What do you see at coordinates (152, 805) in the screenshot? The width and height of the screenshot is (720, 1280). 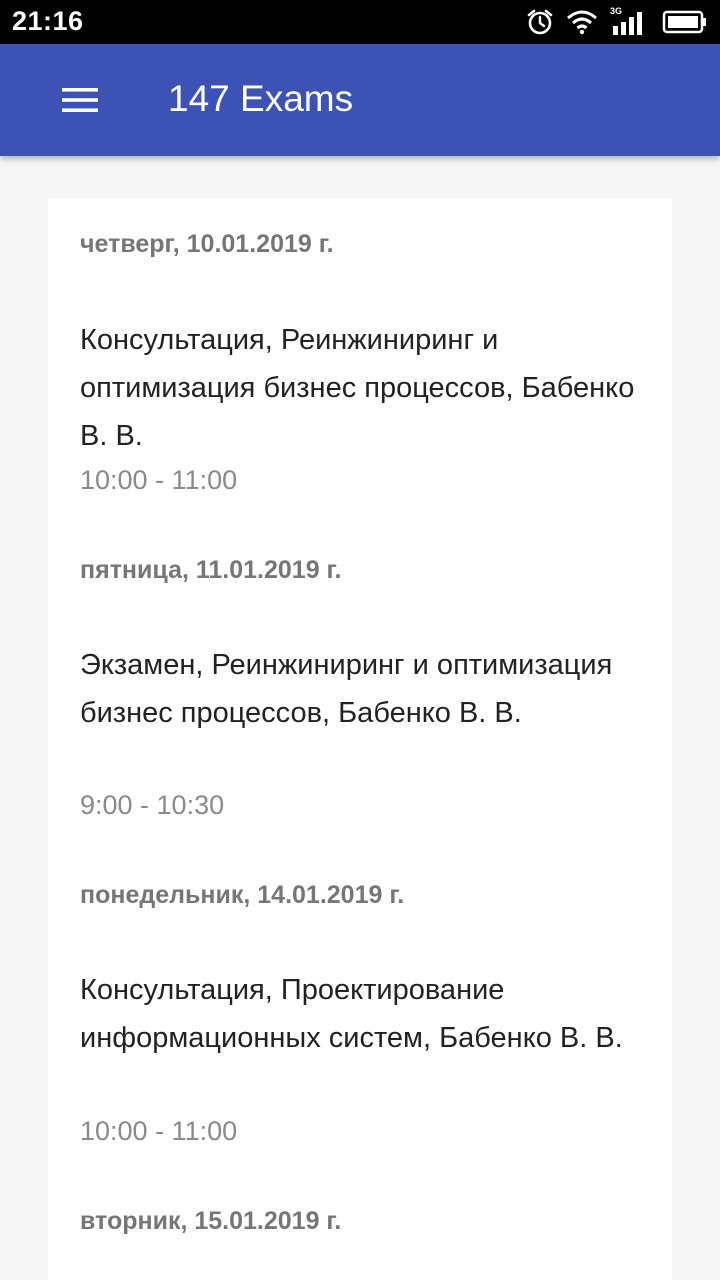 I see `exam-time: 9:00 - 10:30` at bounding box center [152, 805].